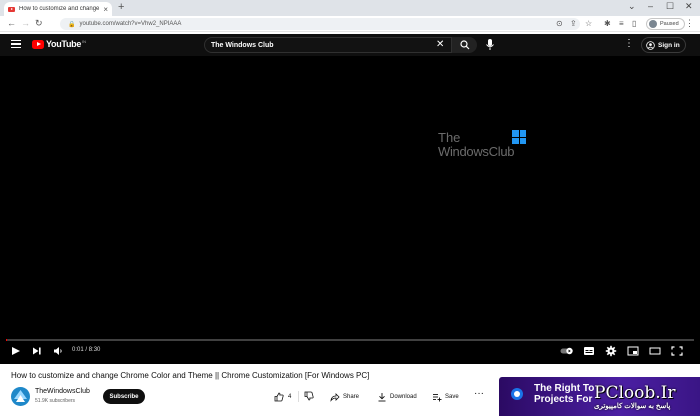 This screenshot has height=416, width=700. Describe the element at coordinates (38, 44) in the screenshot. I see `youtube-play-icon` at that location.